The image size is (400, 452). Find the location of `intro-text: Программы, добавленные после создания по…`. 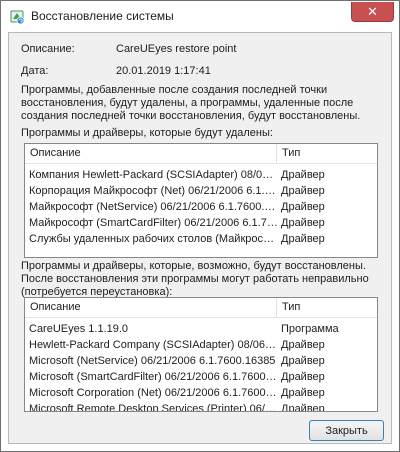

intro-text: Программы, добавленные после создания по… is located at coordinates (191, 103).